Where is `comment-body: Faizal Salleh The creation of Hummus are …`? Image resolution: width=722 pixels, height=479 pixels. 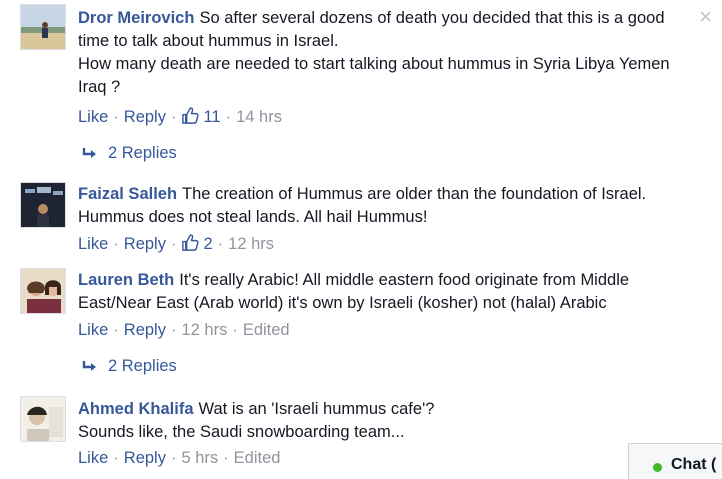
comment-body: Faizal Salleh The creation of Hummus are … is located at coordinates (388, 206).